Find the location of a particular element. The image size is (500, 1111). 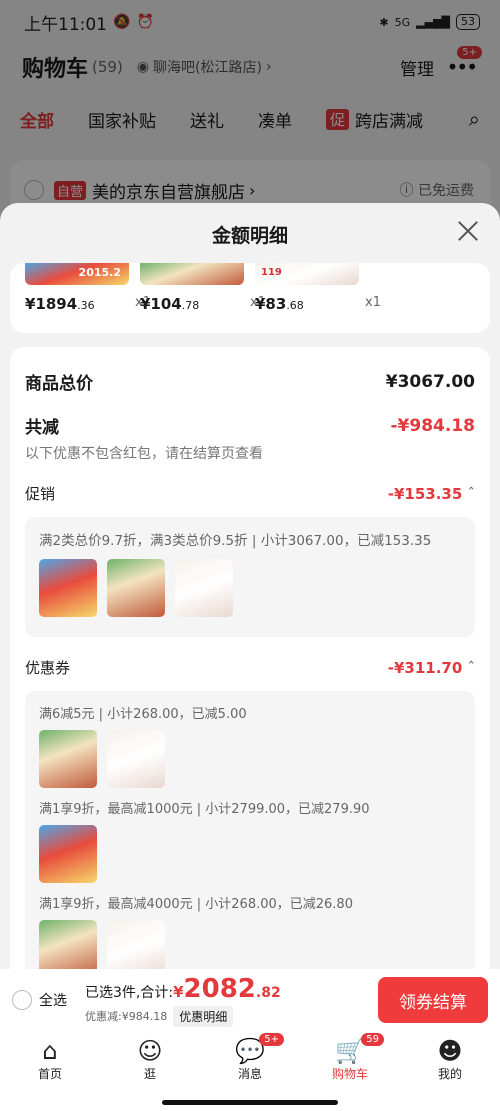

nav-label: 消息 is located at coordinates (249, 1074).